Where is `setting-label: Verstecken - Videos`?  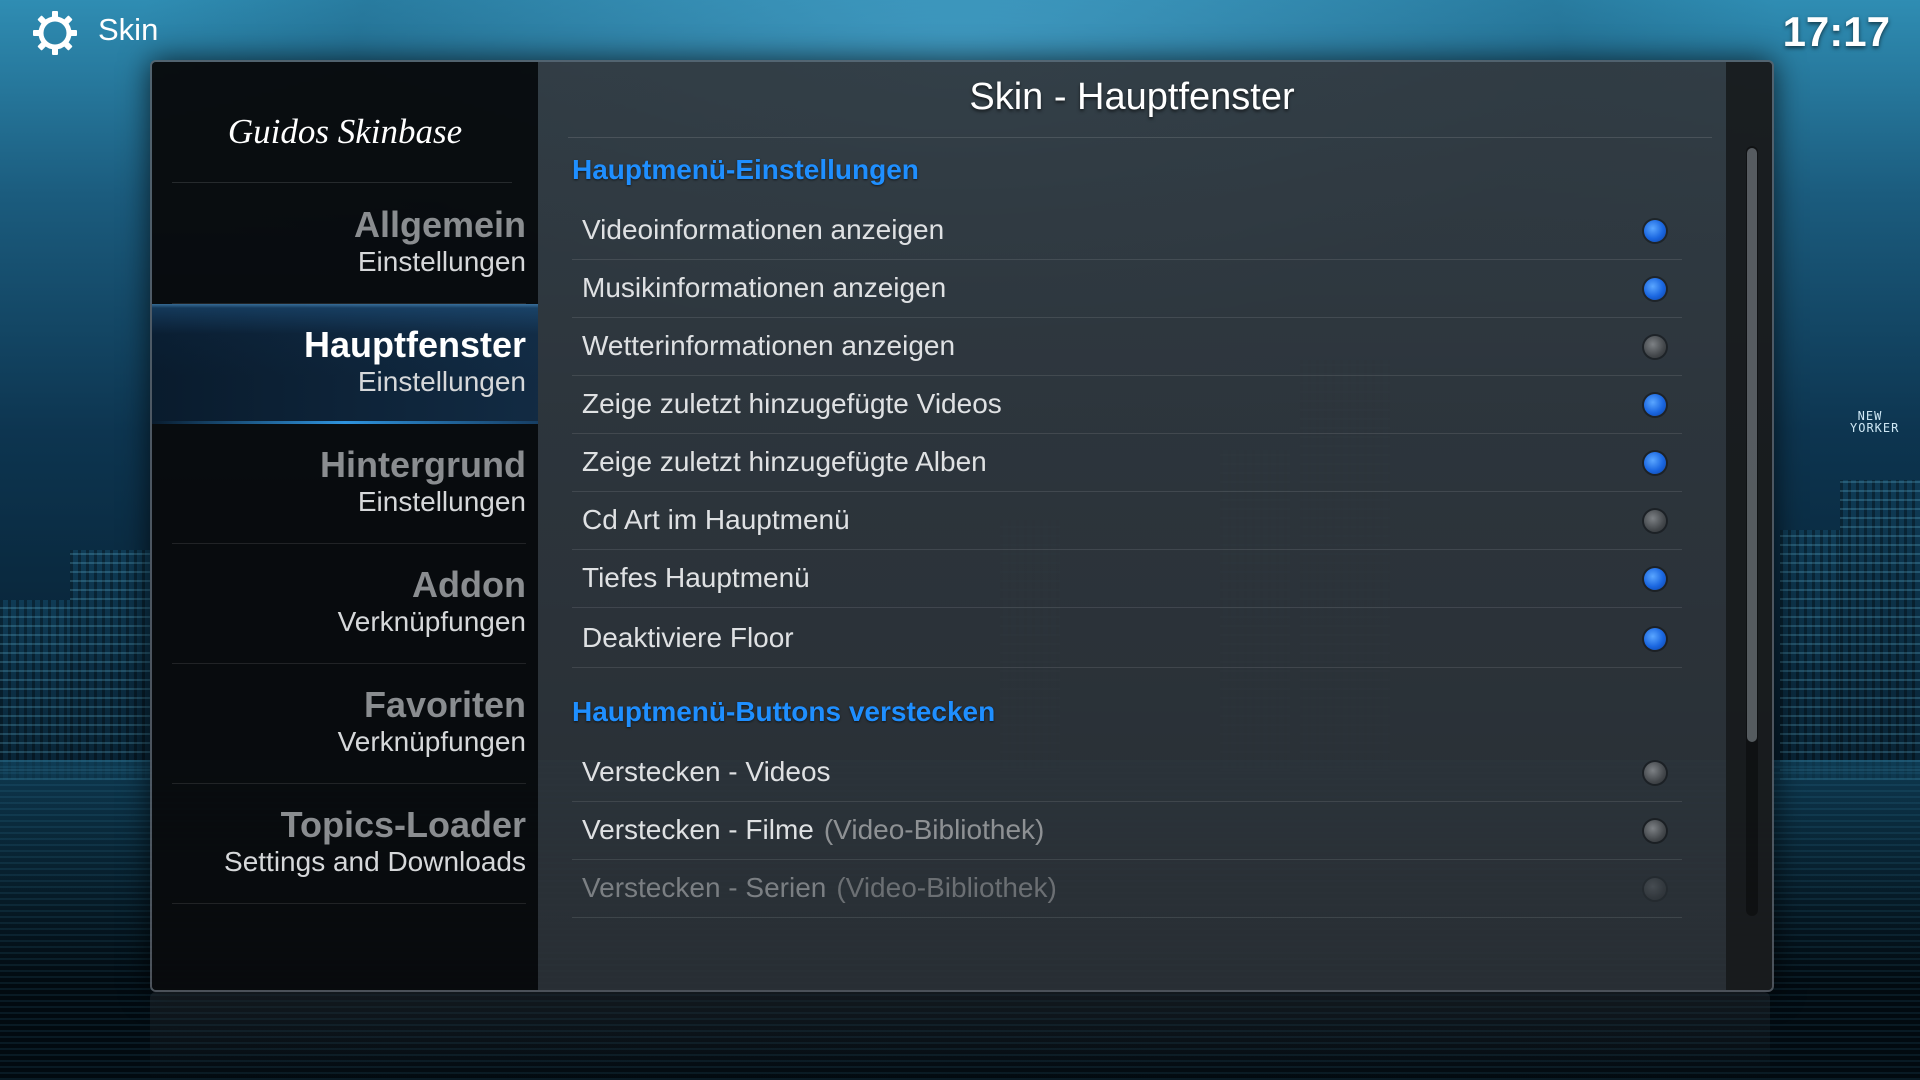
setting-label: Verstecken - Videos is located at coordinates (706, 771).